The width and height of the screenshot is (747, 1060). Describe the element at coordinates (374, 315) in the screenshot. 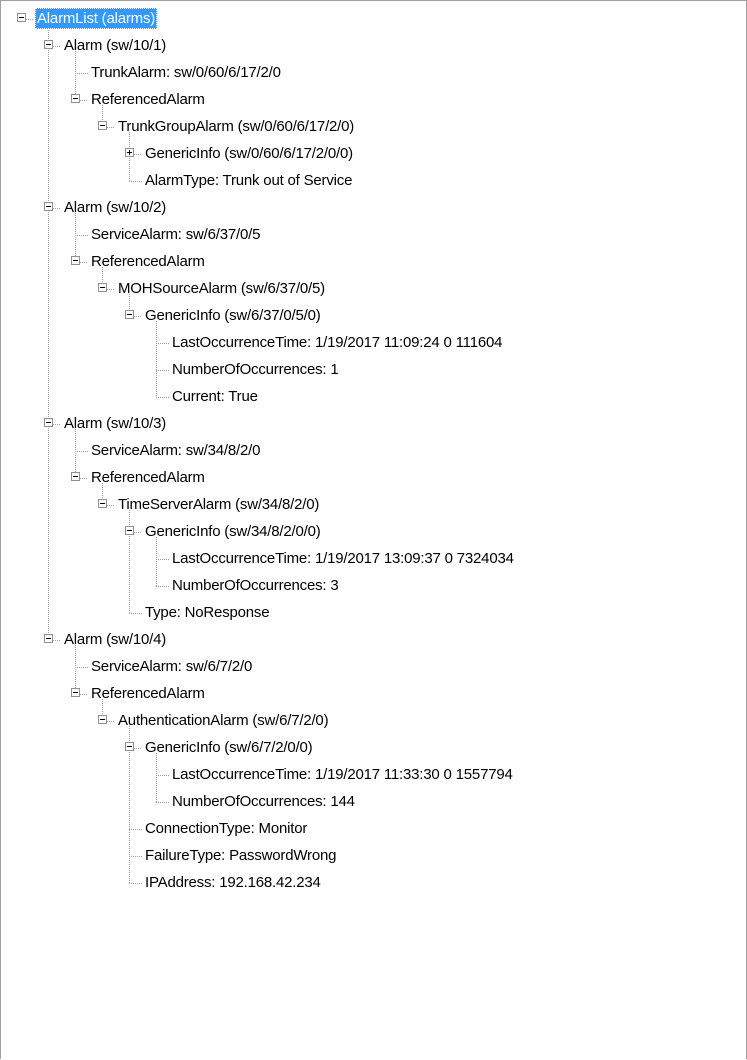

I see `tree-node-genericinfo-sw-6-37-0-5-0: GenericInfo (sw/6/37/0/5/0)` at that location.